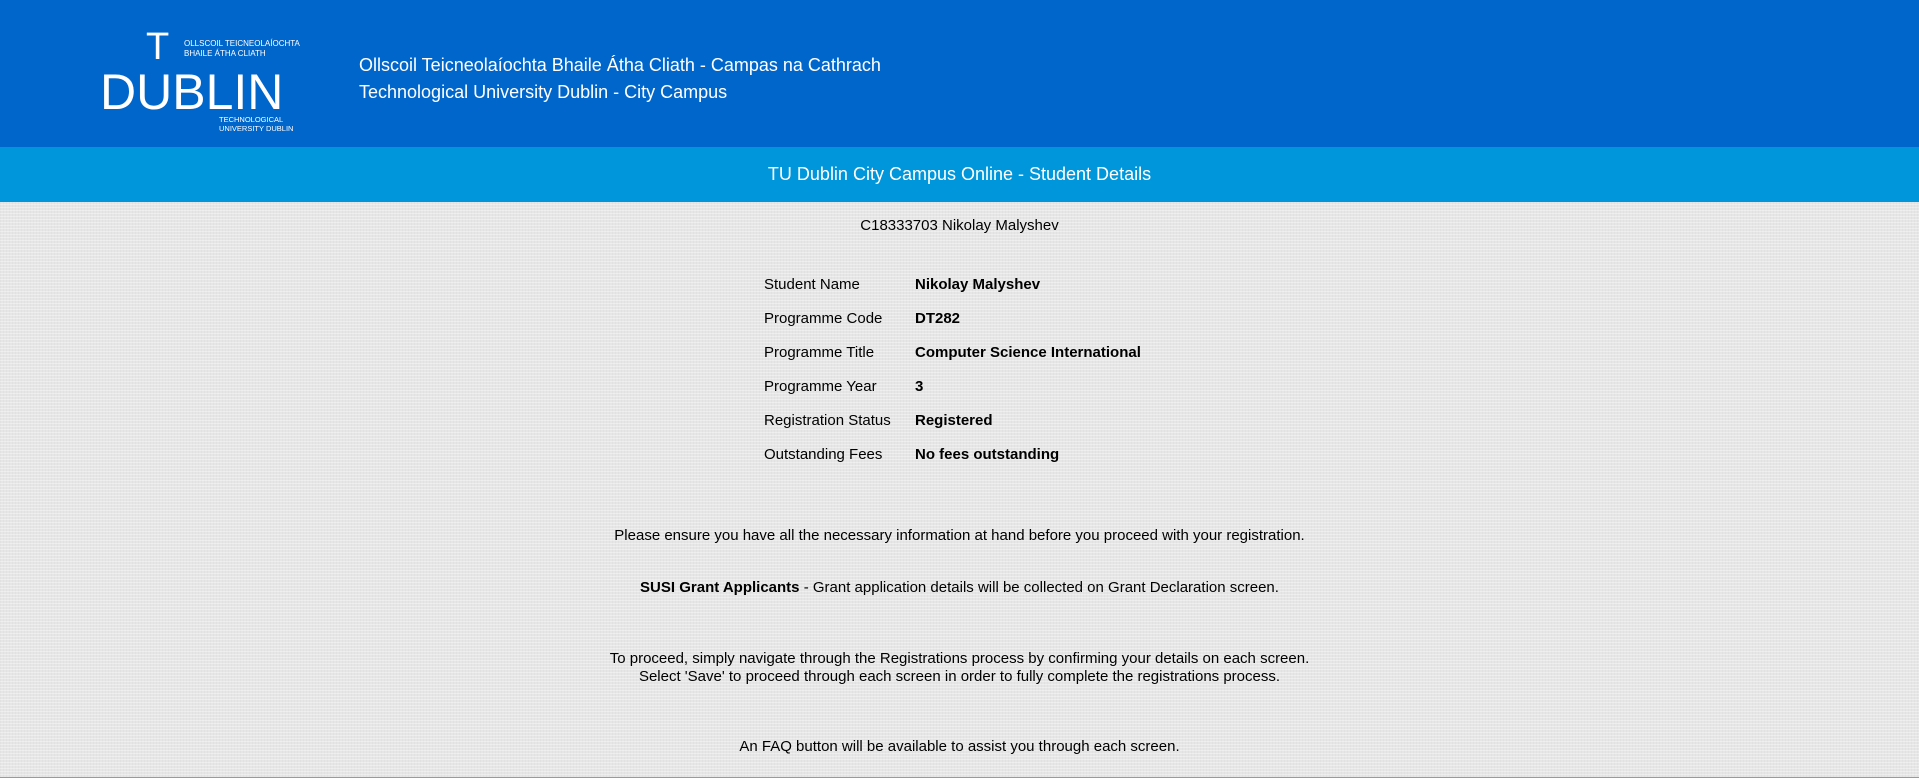 Image resolution: width=1919 pixels, height=778 pixels. I want to click on detail-row-registration-status: Registration Status Registered, so click(952, 420).